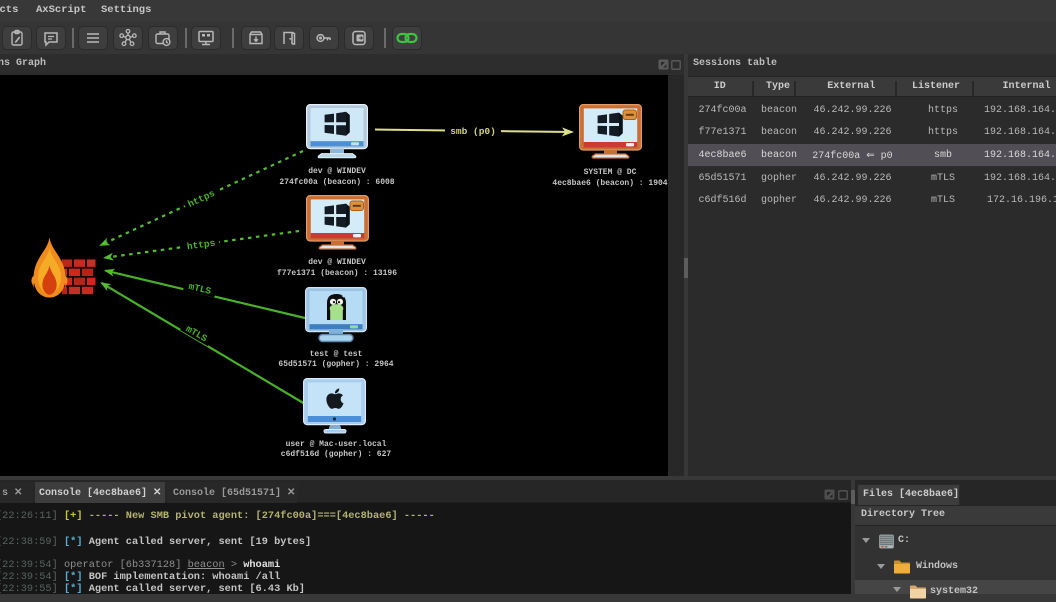 The image size is (1056, 602). I want to click on svg-text: SYSTEM @ DC, so click(610, 172).